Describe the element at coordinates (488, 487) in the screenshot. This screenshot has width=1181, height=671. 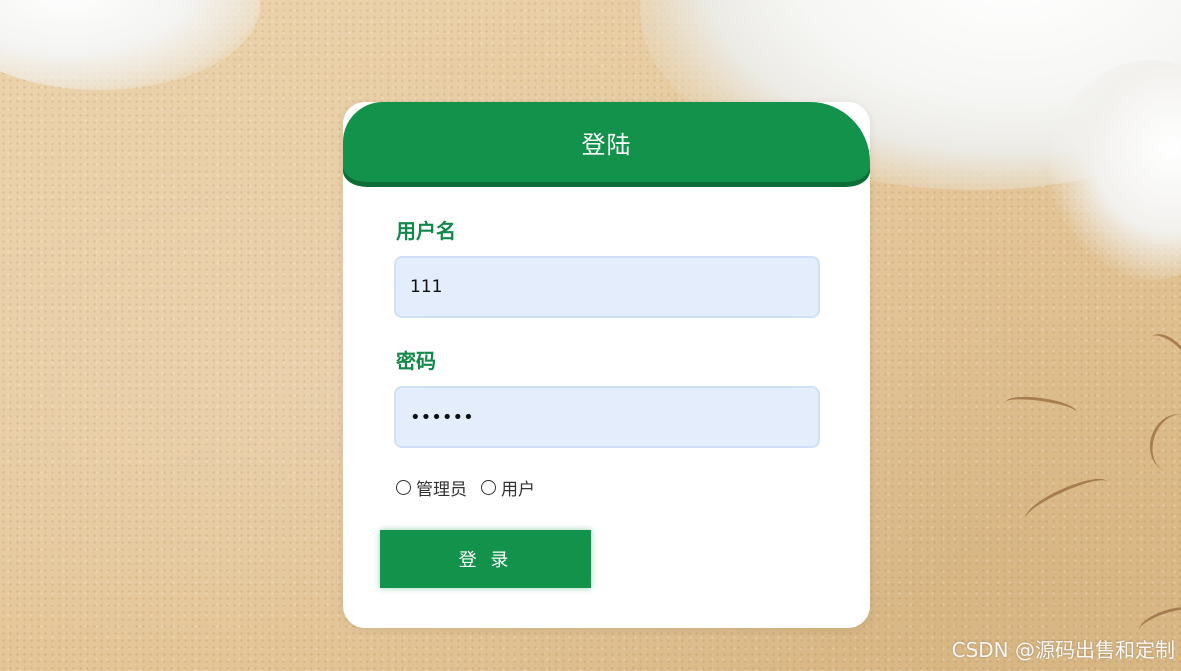
I see `radio-user` at that location.